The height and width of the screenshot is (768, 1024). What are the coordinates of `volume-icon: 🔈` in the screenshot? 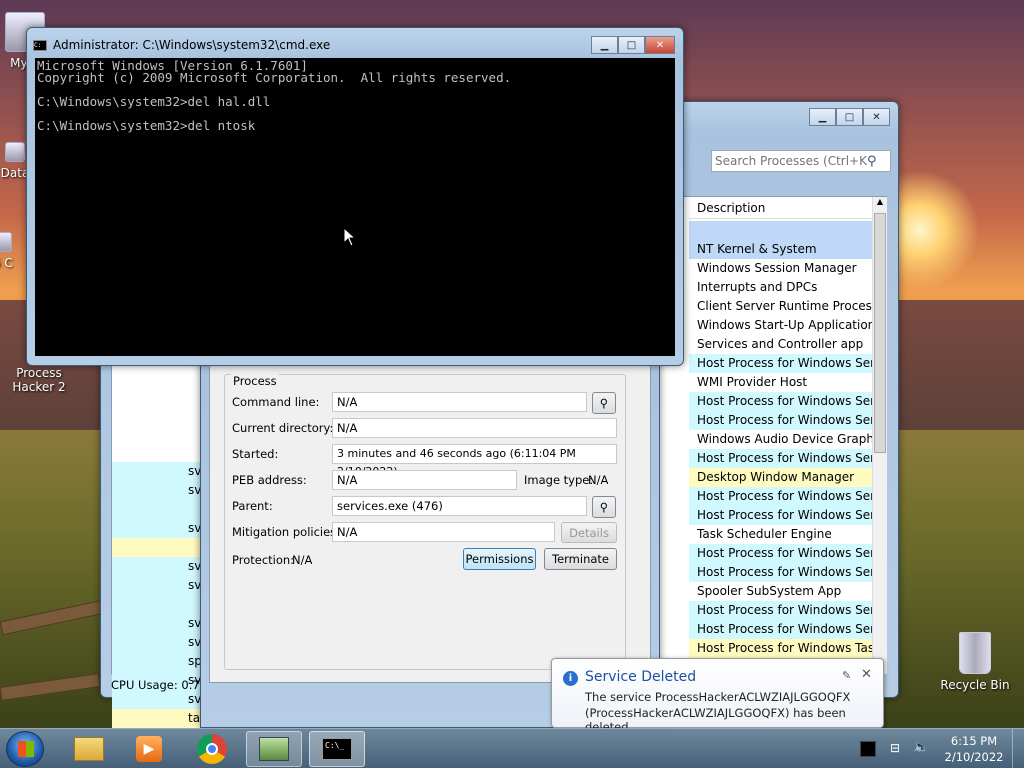 It's located at (921, 748).